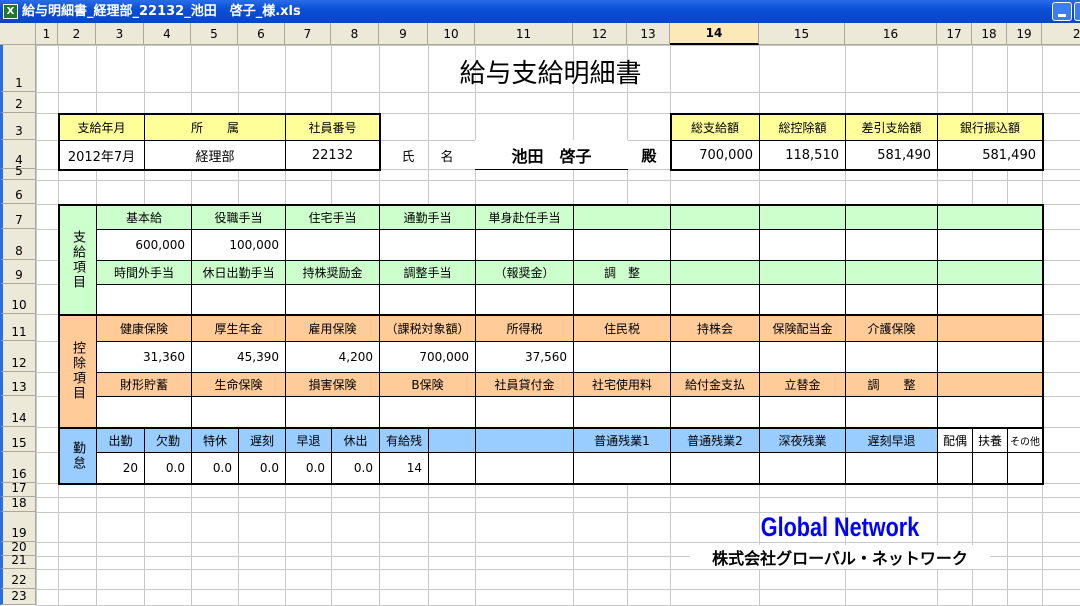 The image size is (1080, 606). I want to click on total-value: 118,510, so click(802, 155).